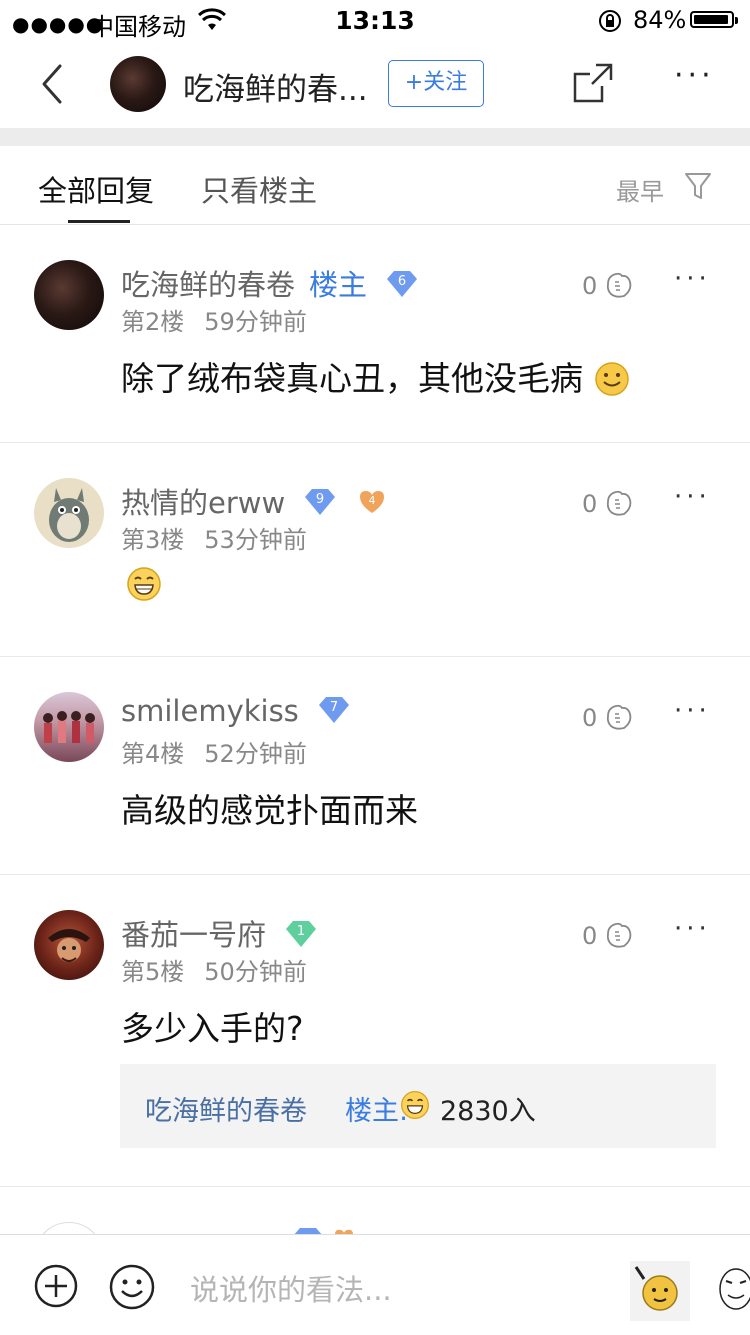 The height and width of the screenshot is (1335, 750). What do you see at coordinates (714, 19) in the screenshot?
I see `battery-icon` at bounding box center [714, 19].